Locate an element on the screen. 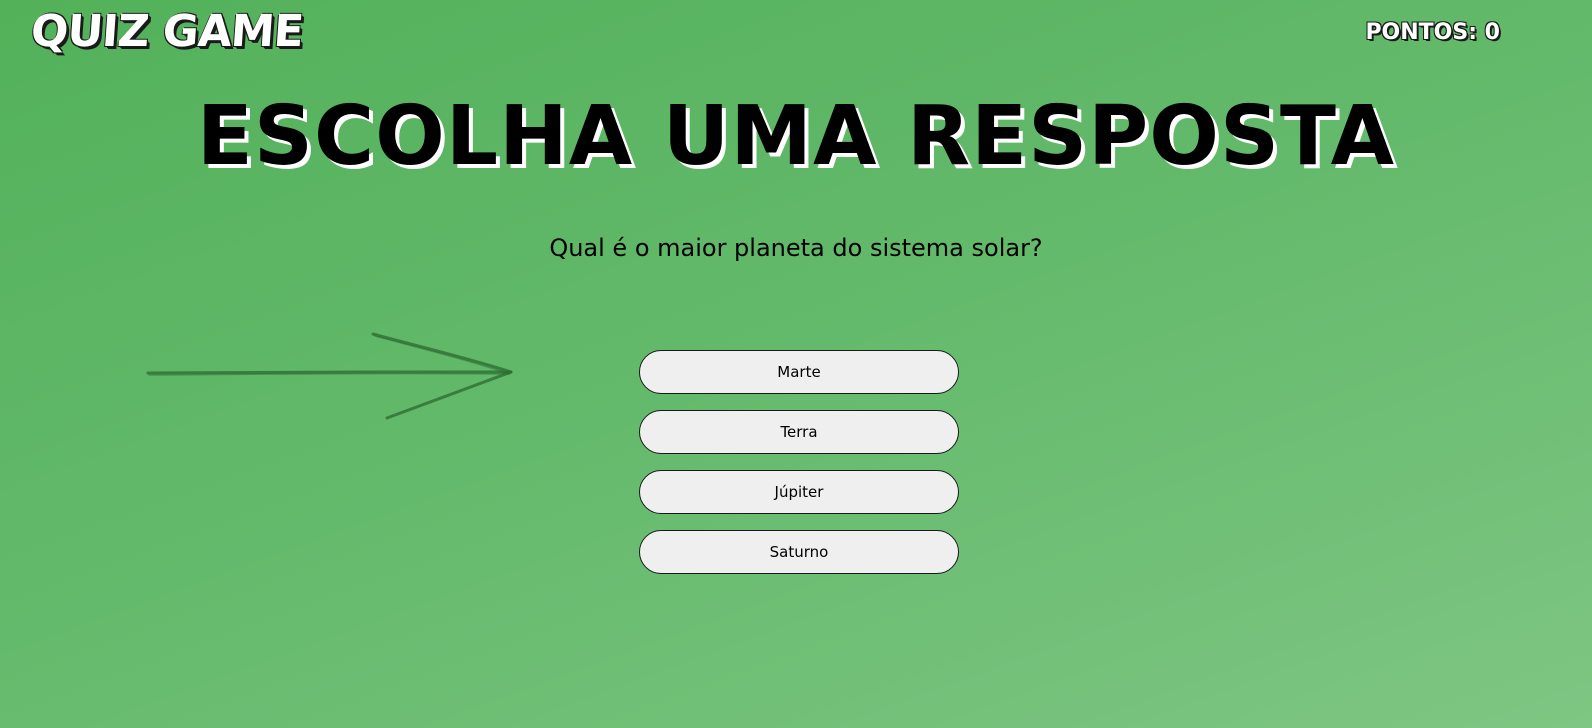 The width and height of the screenshot is (1592, 728). arrow-right-icon is located at coordinates (329, 376).